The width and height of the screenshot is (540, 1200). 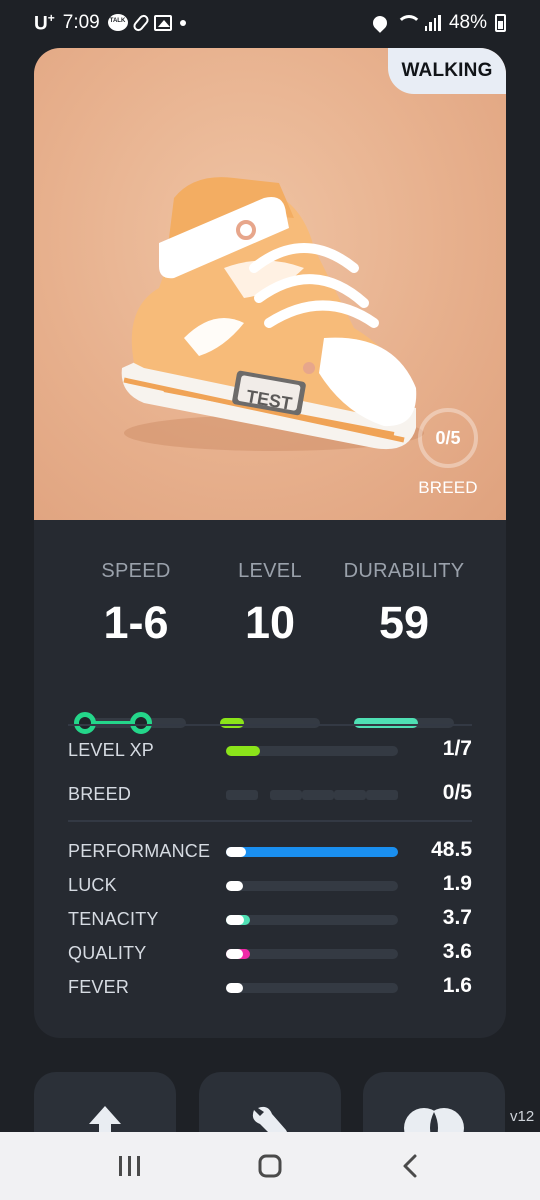 I want to click on app-version: v12, so click(x=522, y=1116).